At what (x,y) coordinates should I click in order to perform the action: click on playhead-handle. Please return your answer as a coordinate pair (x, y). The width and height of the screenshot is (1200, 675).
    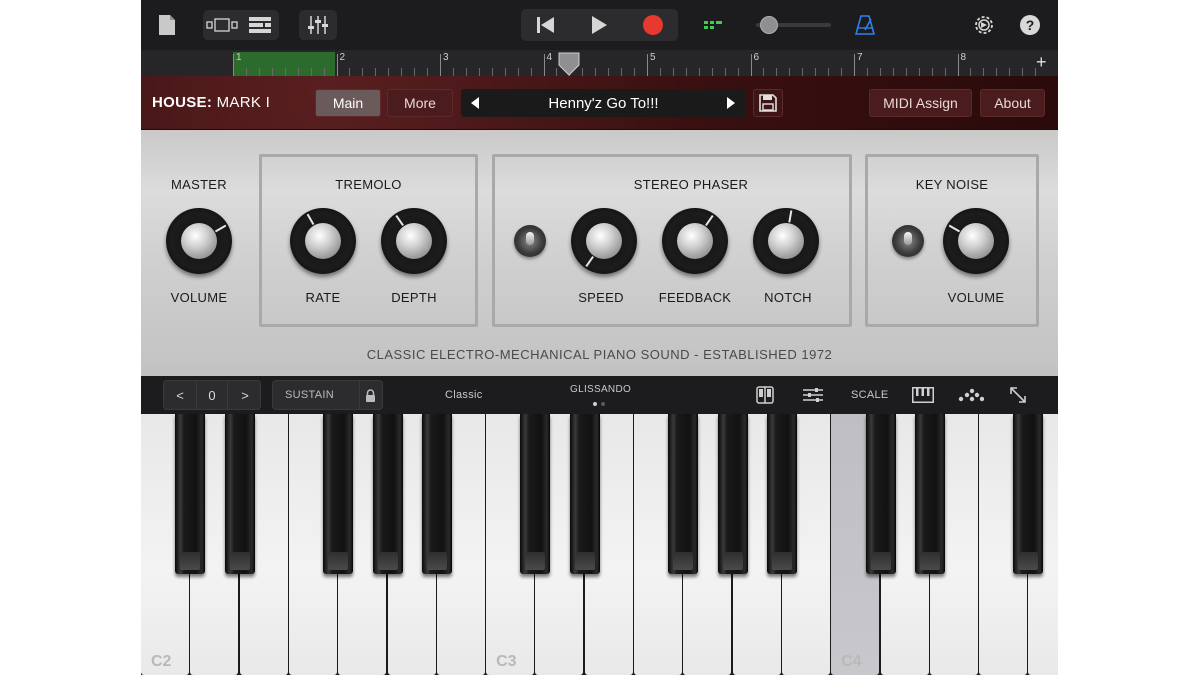
    Looking at the image, I should click on (569, 64).